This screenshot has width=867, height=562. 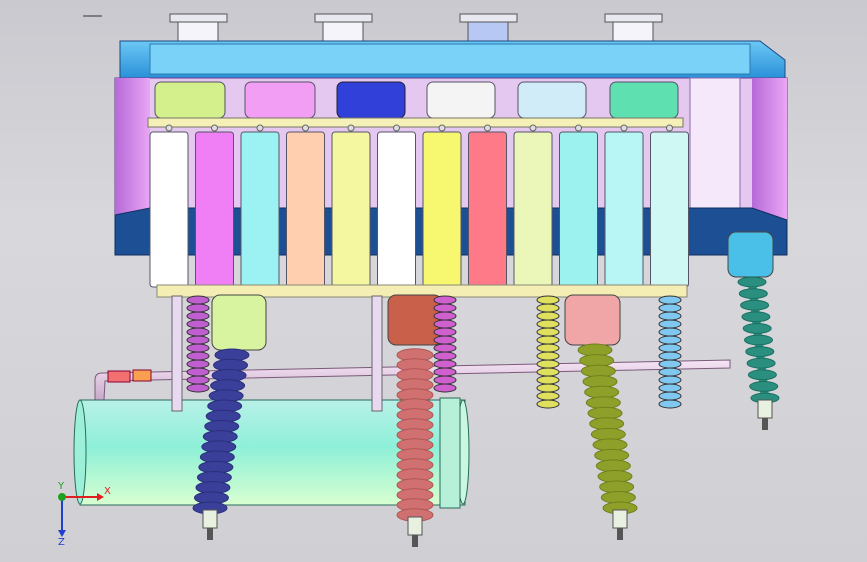 What do you see at coordinates (415, 447) in the screenshot?
I see `bushing-center-red` at bounding box center [415, 447].